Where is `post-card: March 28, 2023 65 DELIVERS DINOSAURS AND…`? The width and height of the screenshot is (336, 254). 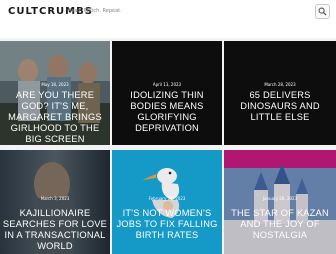 post-card: March 28, 2023 65 DELIVERS DINOSAURS AND… is located at coordinates (280, 93).